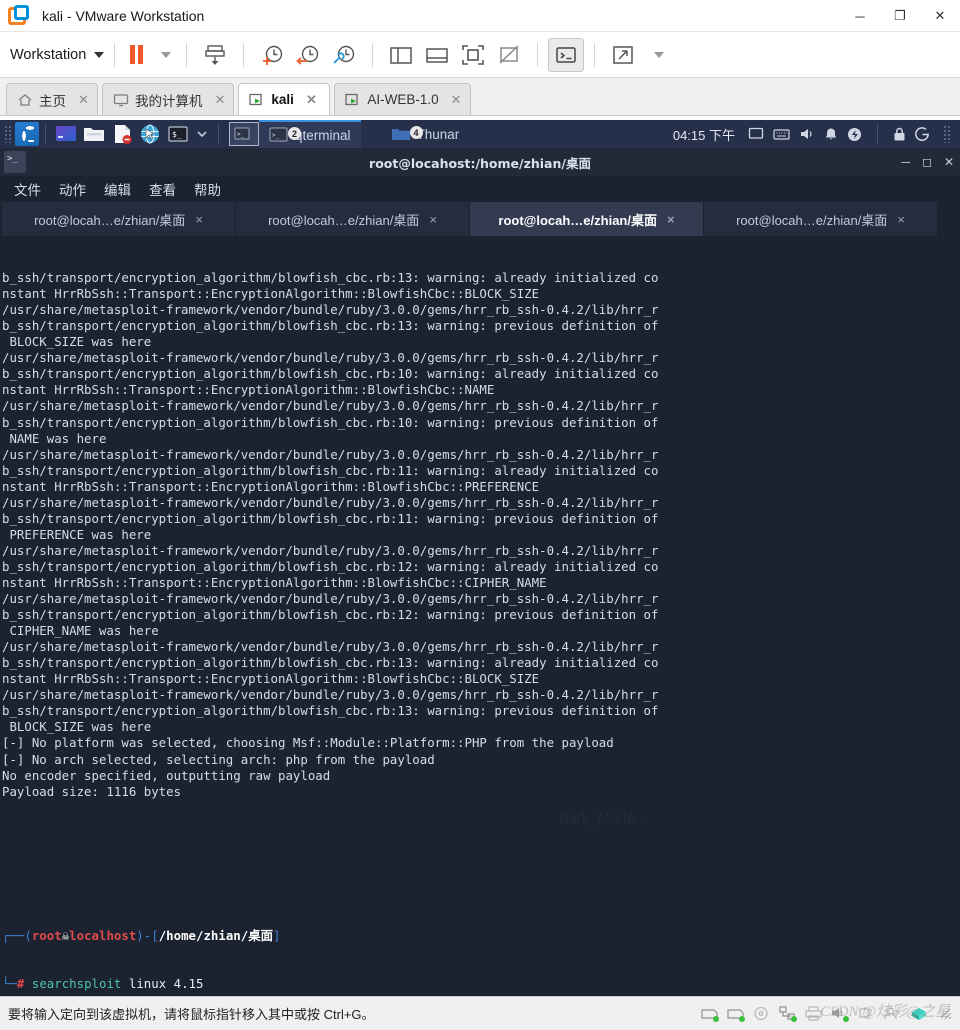  I want to click on terminal-line: NAME was here, so click(54, 438).